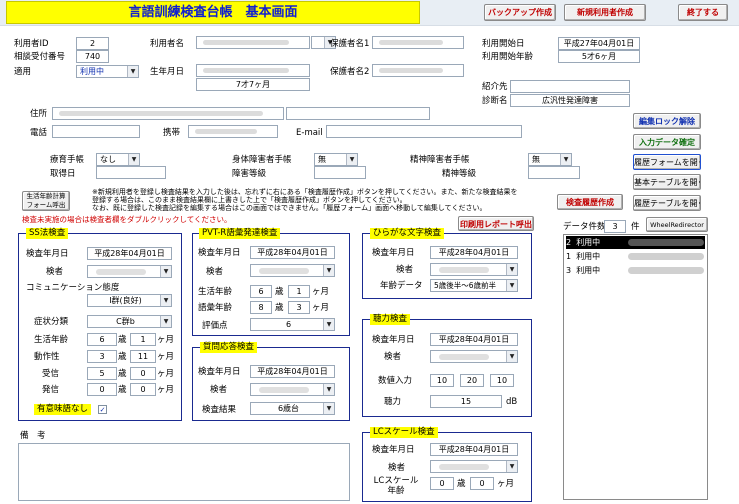  Describe the element at coordinates (299, 291) in the screenshot. I see `pvt-life-age-m: 1` at that location.